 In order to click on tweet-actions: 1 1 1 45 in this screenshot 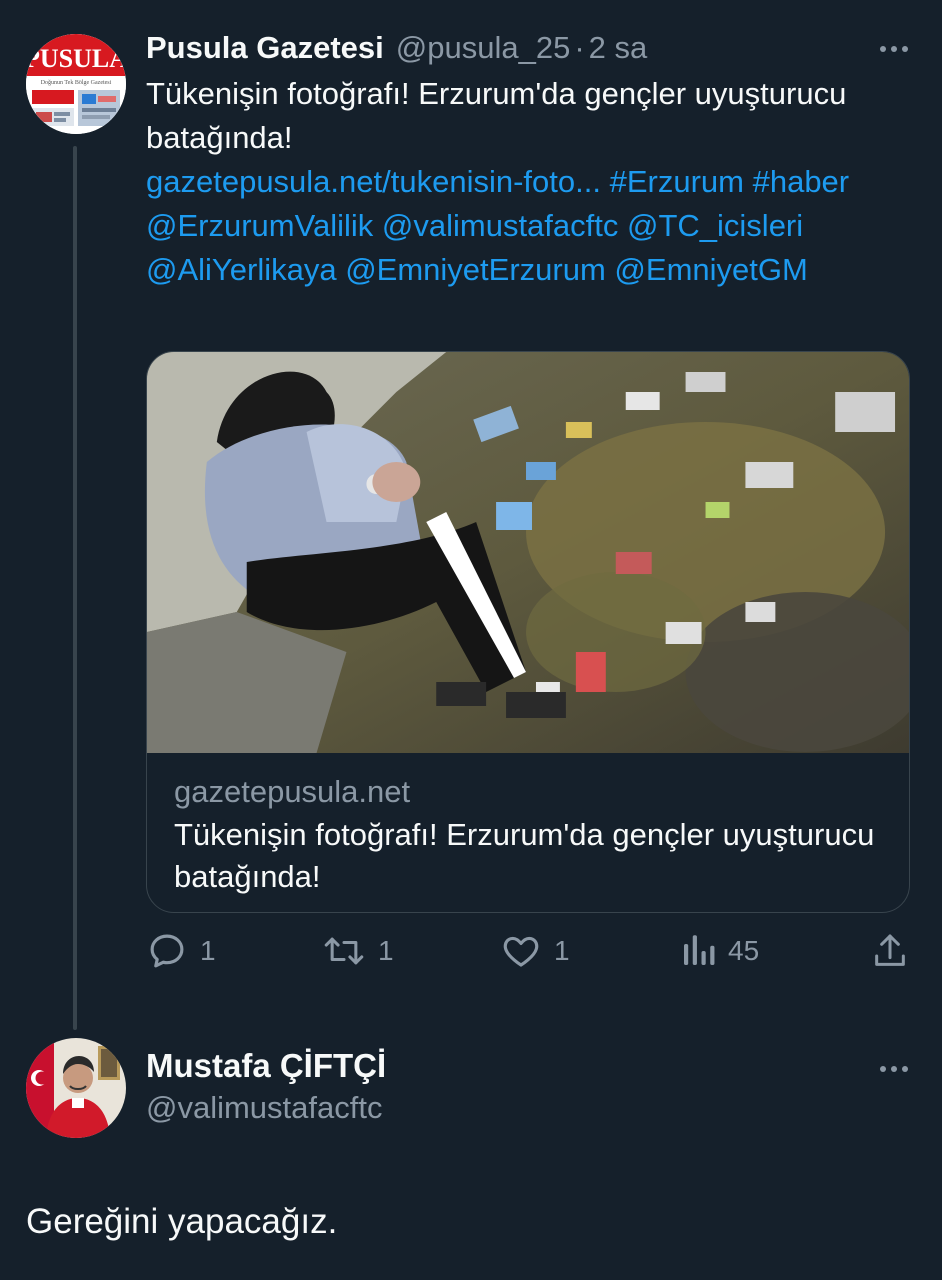, I will do `click(528, 955)`.